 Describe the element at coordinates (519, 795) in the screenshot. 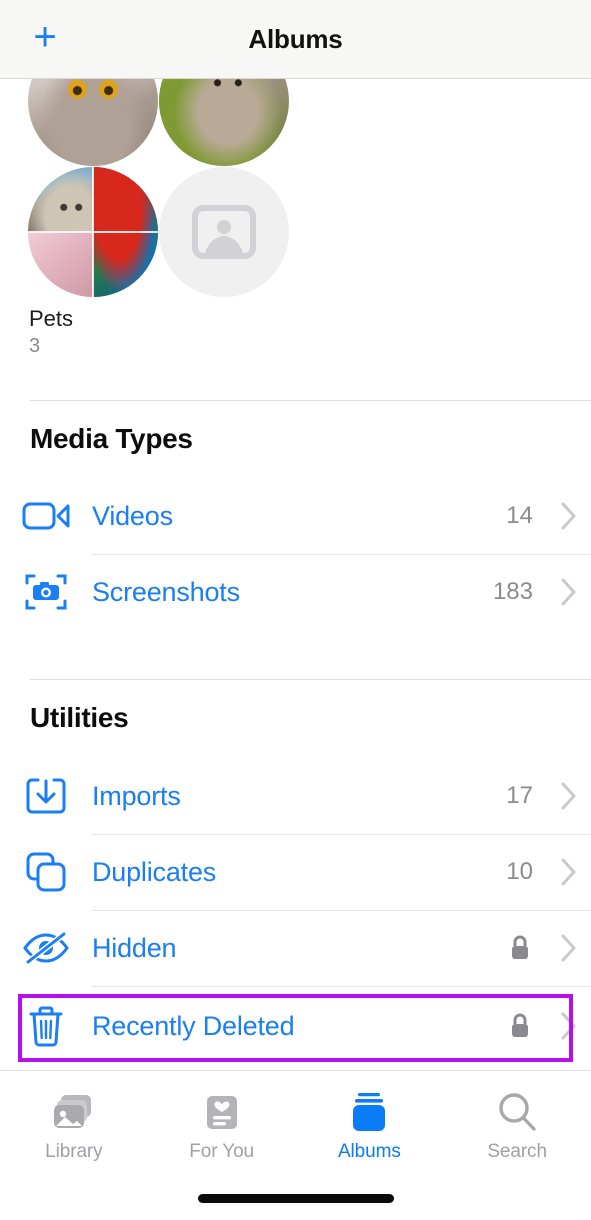

I see `row-count-imports: 17` at that location.